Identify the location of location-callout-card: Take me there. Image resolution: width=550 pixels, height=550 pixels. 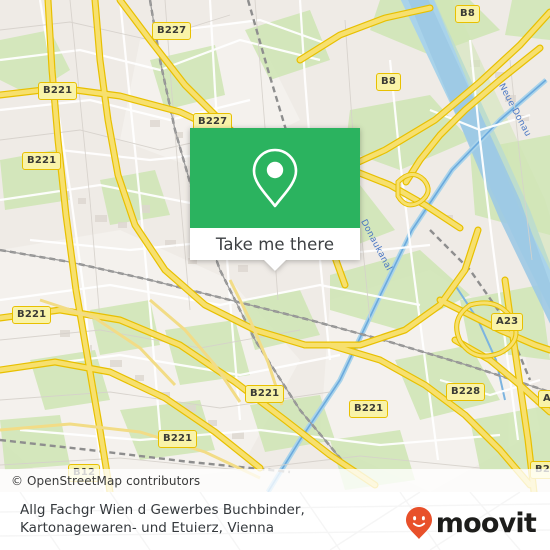
(275, 199).